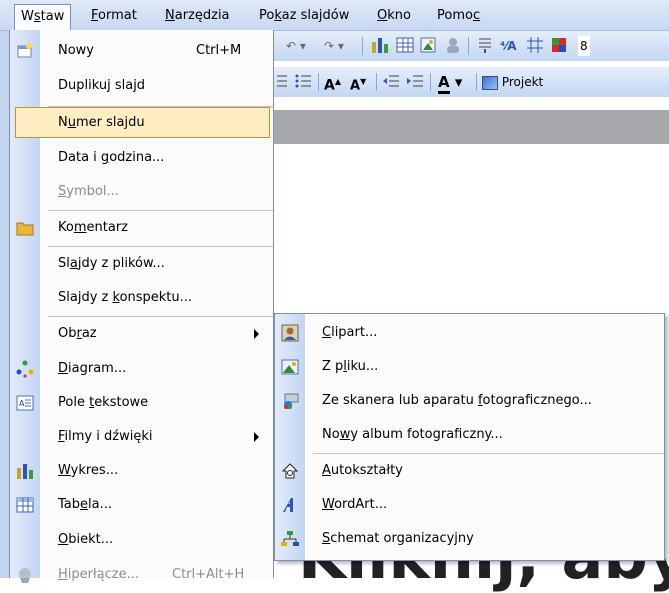 The image size is (669, 593). Describe the element at coordinates (290, 539) in the screenshot. I see `org-chart-icon` at that location.